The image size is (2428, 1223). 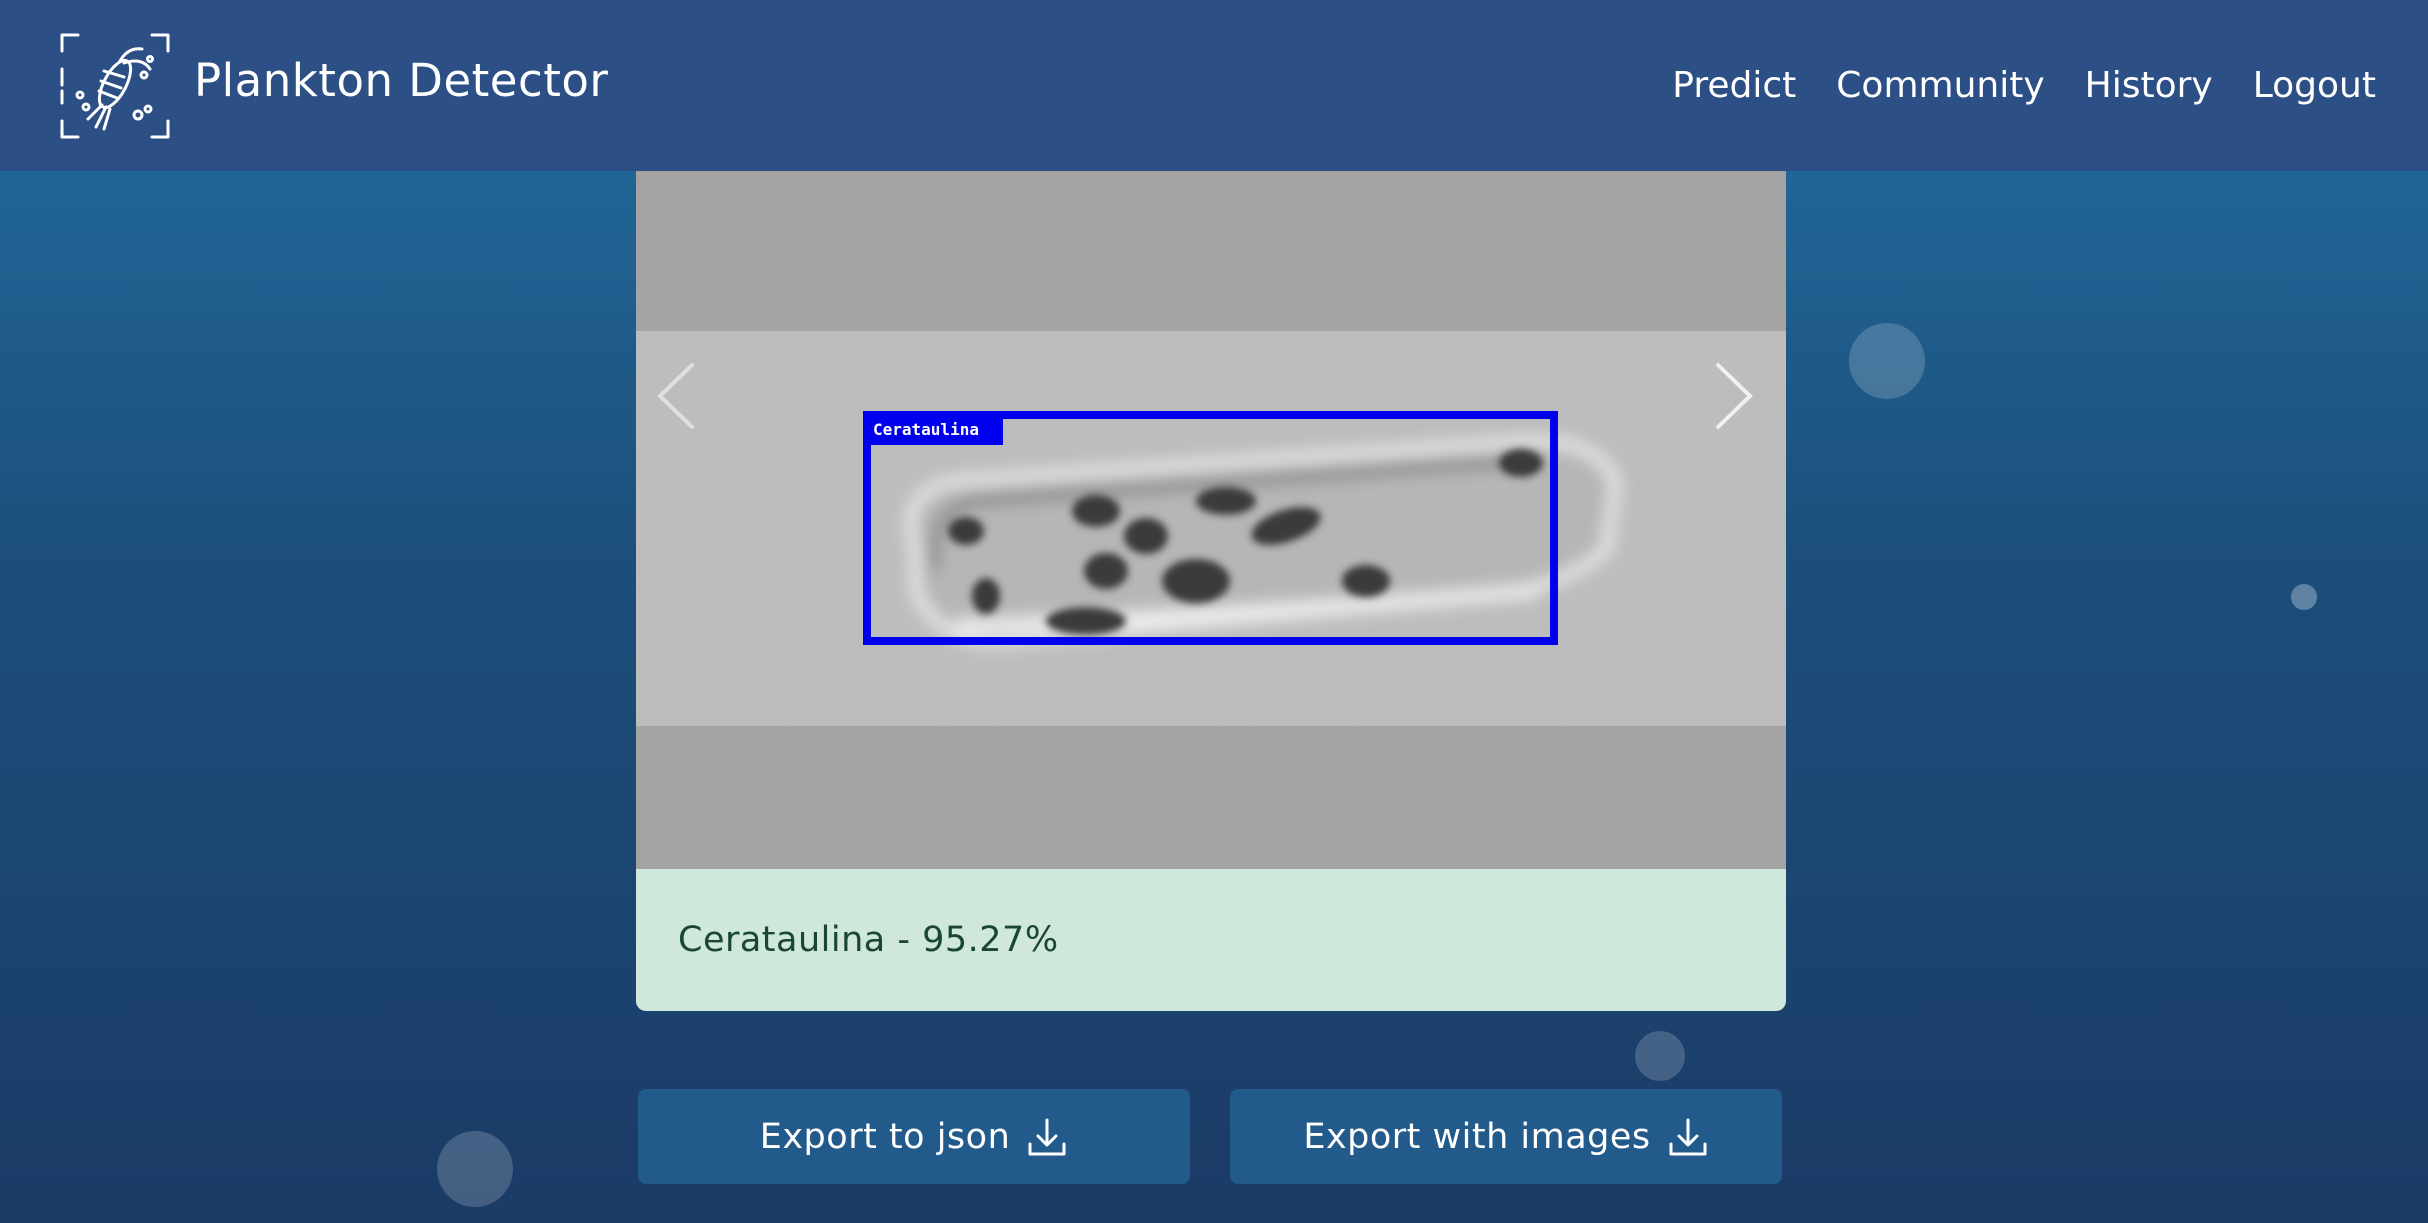 I want to click on nav-community: Community, so click(x=1940, y=85).